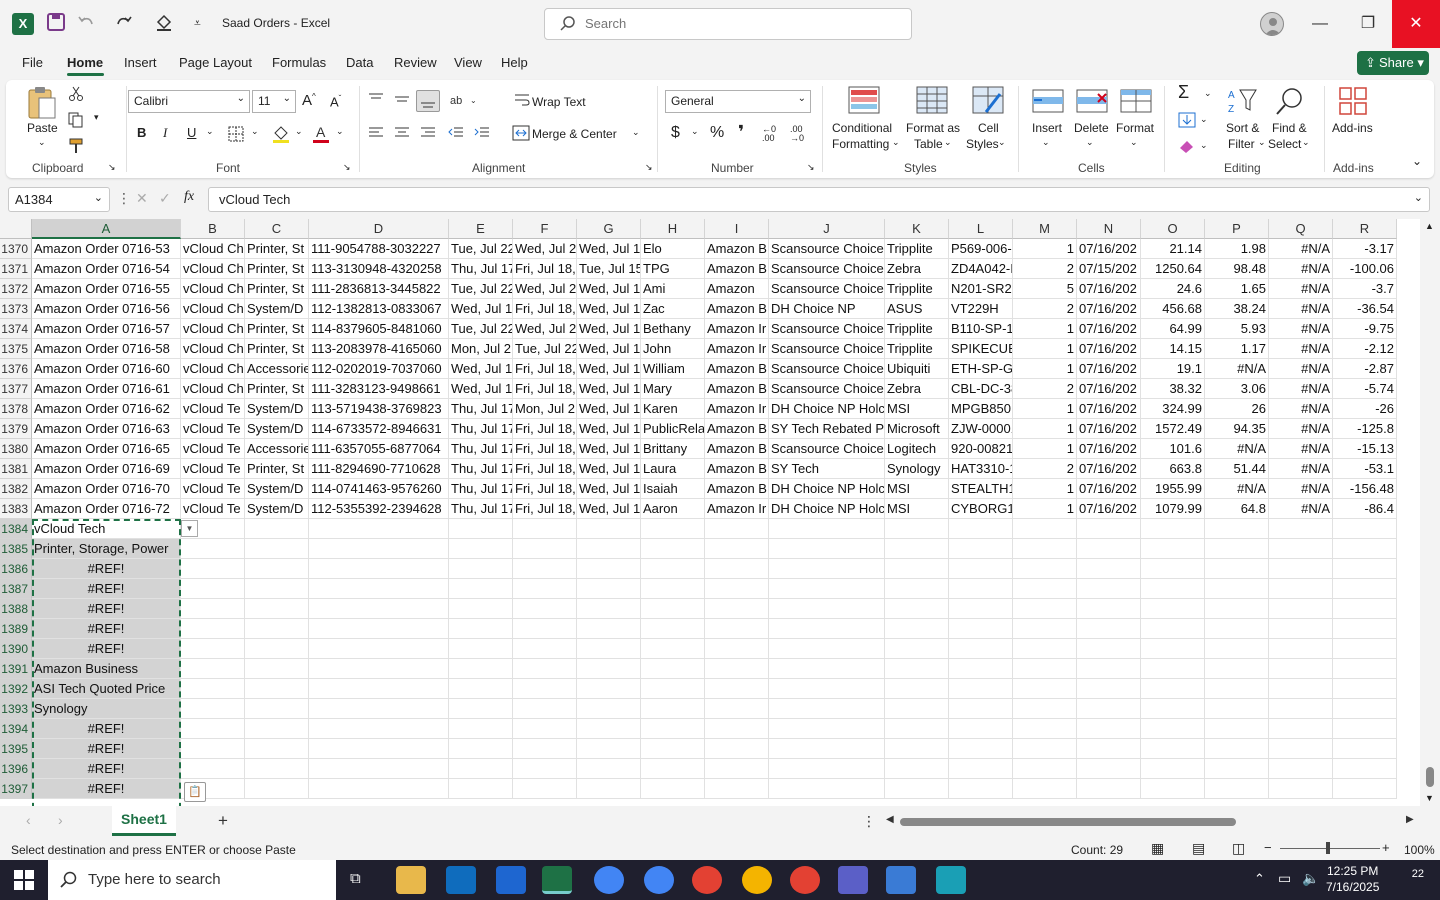 The height and width of the screenshot is (900, 1440). What do you see at coordinates (106, 589) in the screenshot?
I see `selected-cell: #REF!` at bounding box center [106, 589].